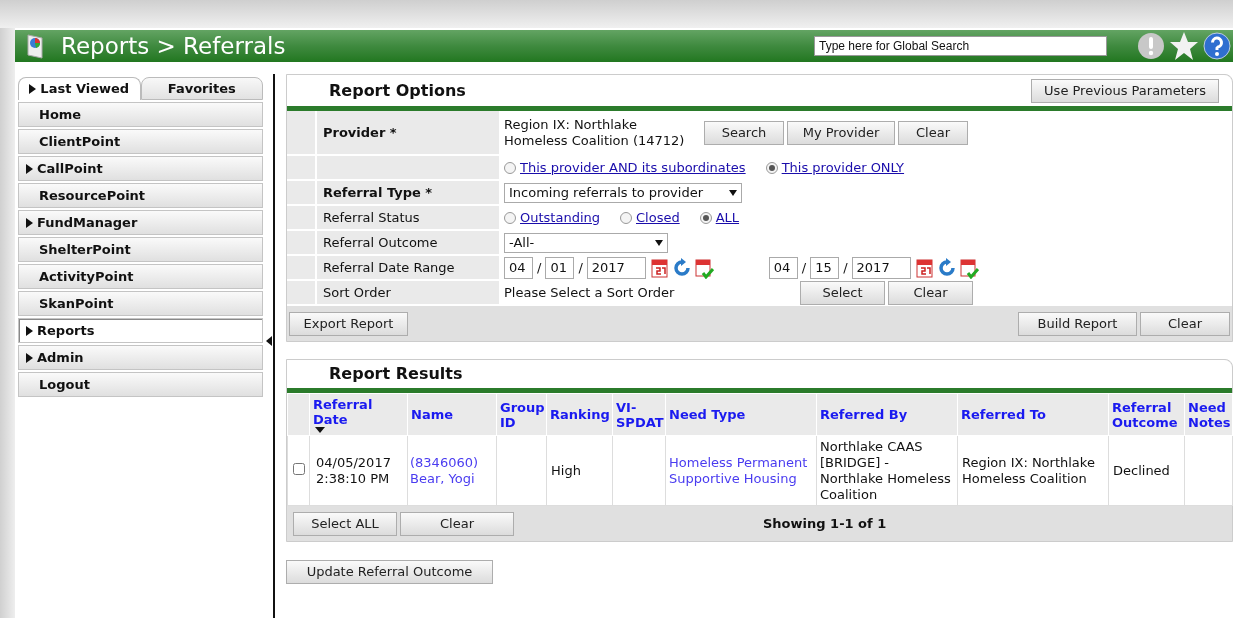 Image resolution: width=1233 pixels, height=618 pixels. I want to click on column-header: Name, so click(432, 414).